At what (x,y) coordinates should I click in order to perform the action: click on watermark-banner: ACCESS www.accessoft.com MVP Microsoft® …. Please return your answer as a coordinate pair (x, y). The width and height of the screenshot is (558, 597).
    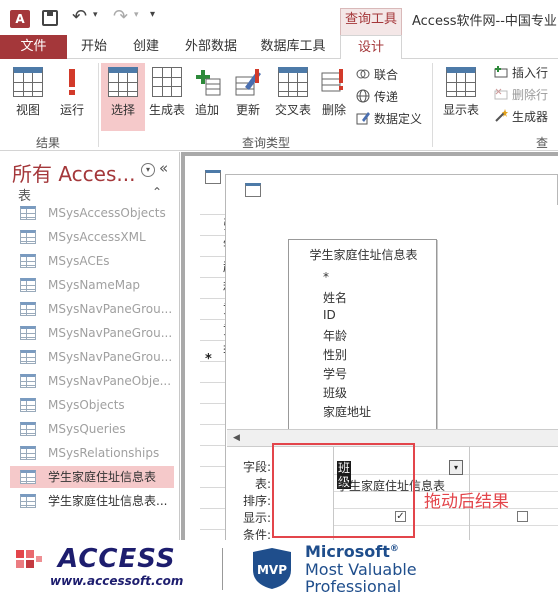
    Looking at the image, I should click on (279, 568).